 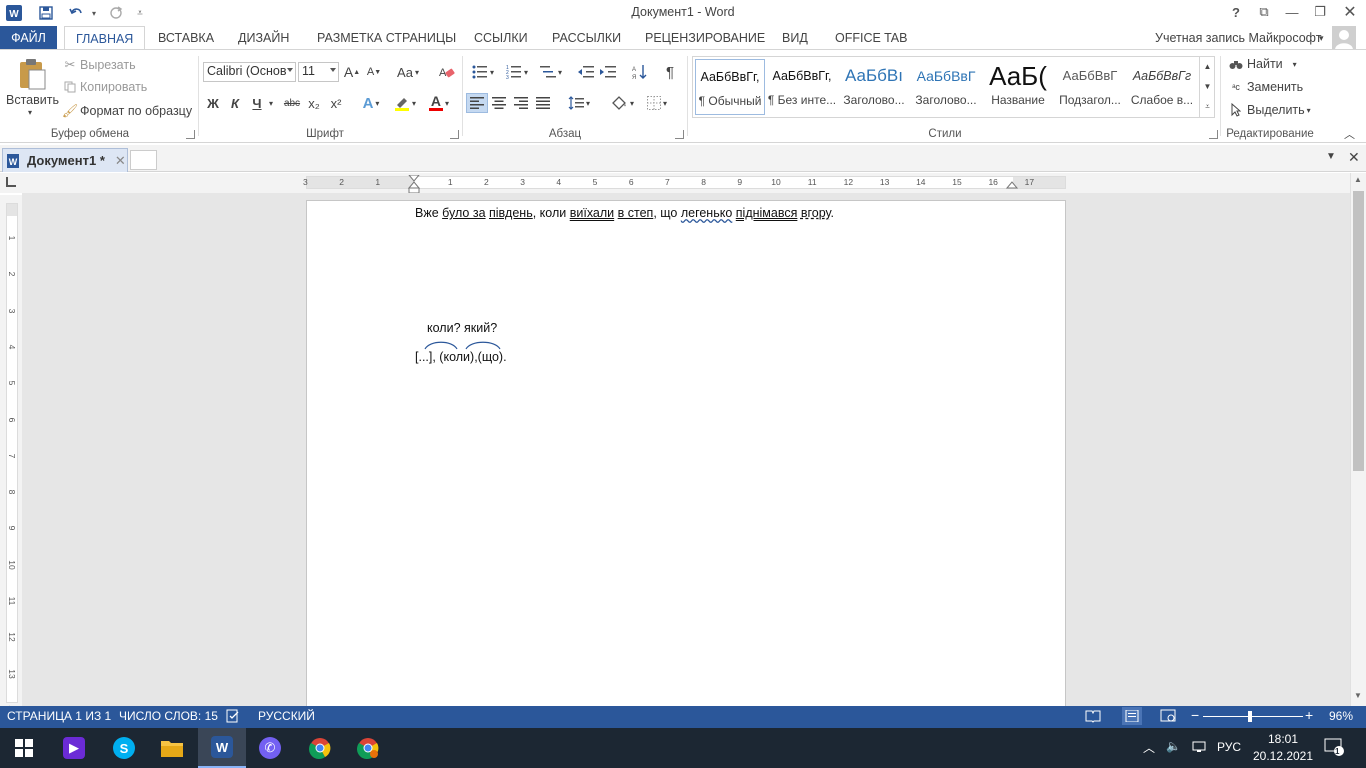 What do you see at coordinates (30, 112) in the screenshot?
I see `paste-dropdown-icon: ▾` at bounding box center [30, 112].